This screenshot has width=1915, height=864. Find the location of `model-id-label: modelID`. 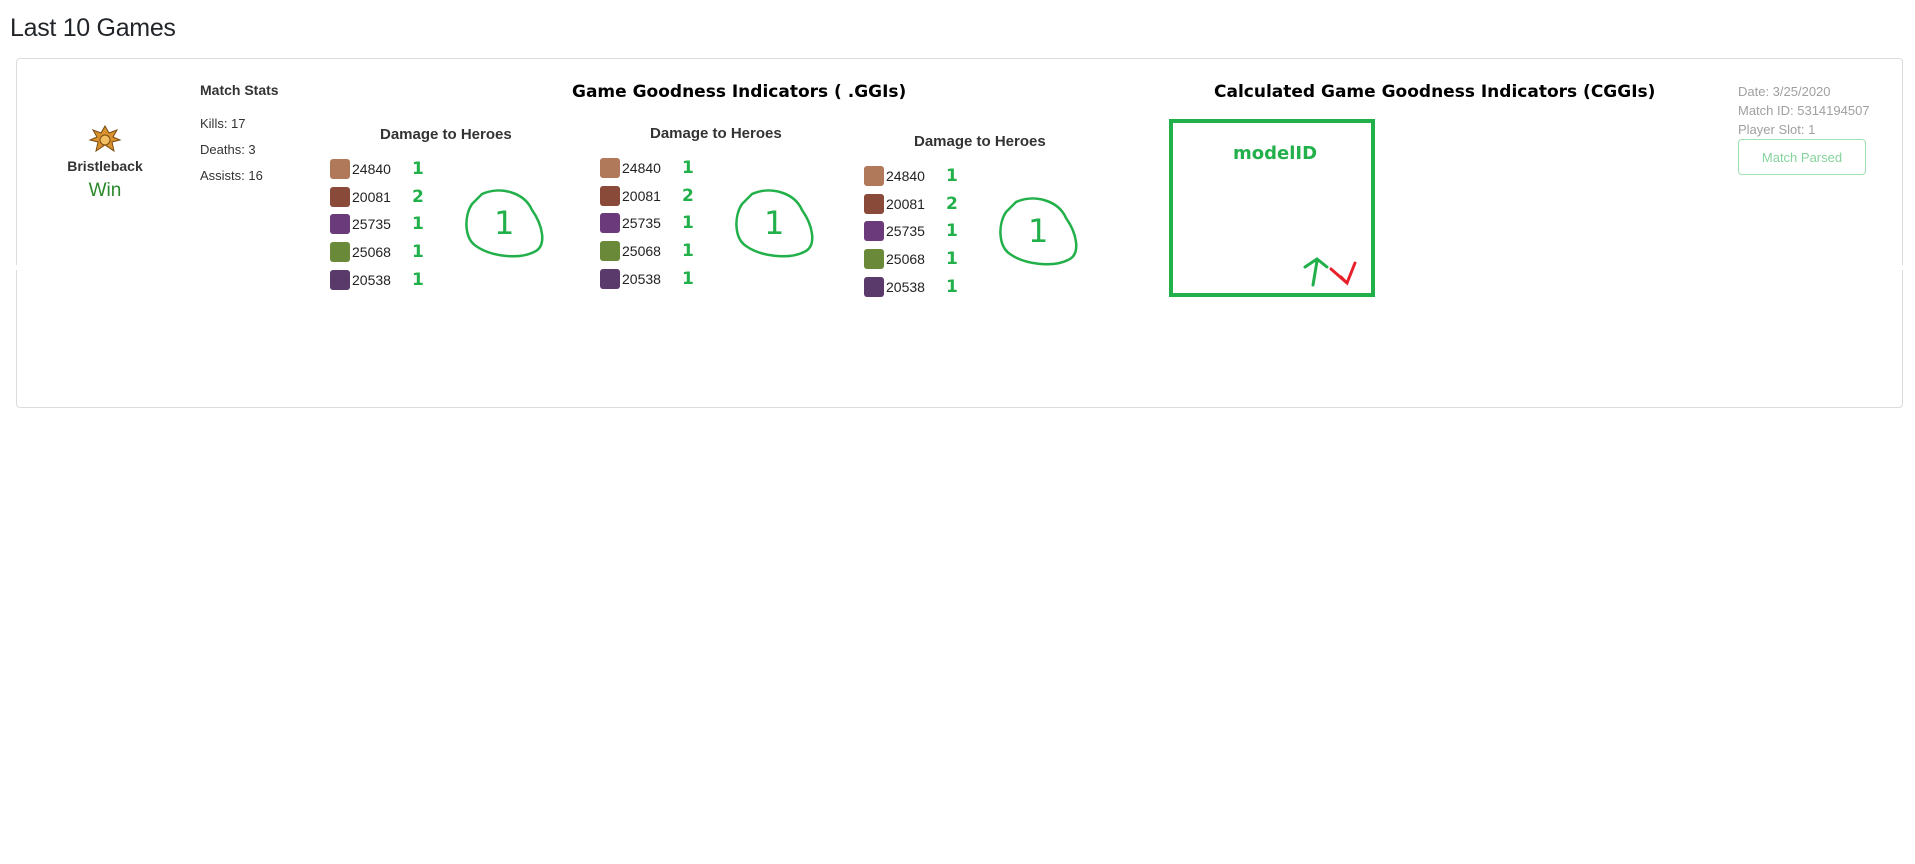

model-id-label: modelID is located at coordinates (1275, 153).